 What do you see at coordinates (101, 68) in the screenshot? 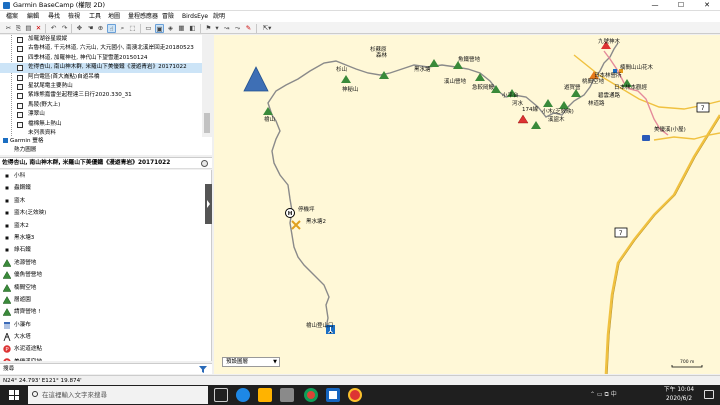
I see `library-item: 佐得杏山, 南山神木群, 米羅山下美優鐵《漫遊青岩》20171022` at bounding box center [101, 68].